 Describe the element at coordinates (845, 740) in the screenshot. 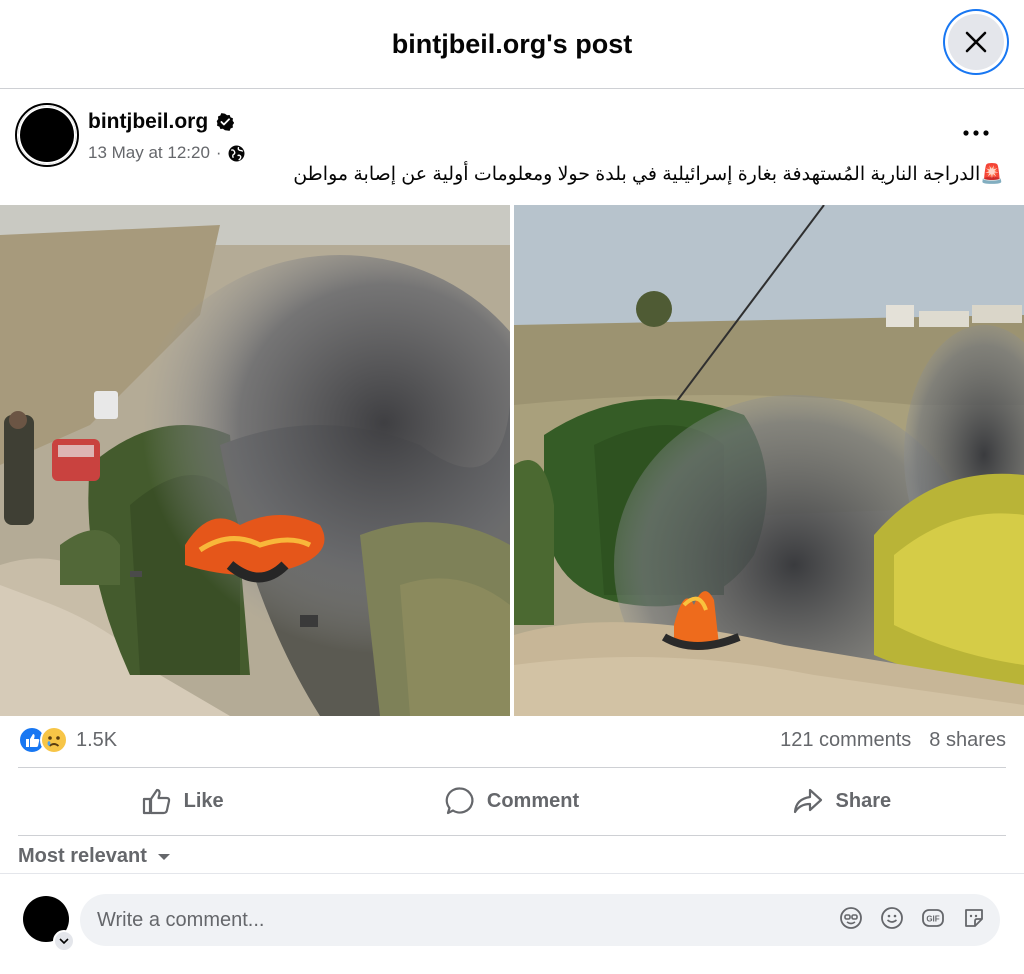

I see `comments-count: 121 comments` at that location.